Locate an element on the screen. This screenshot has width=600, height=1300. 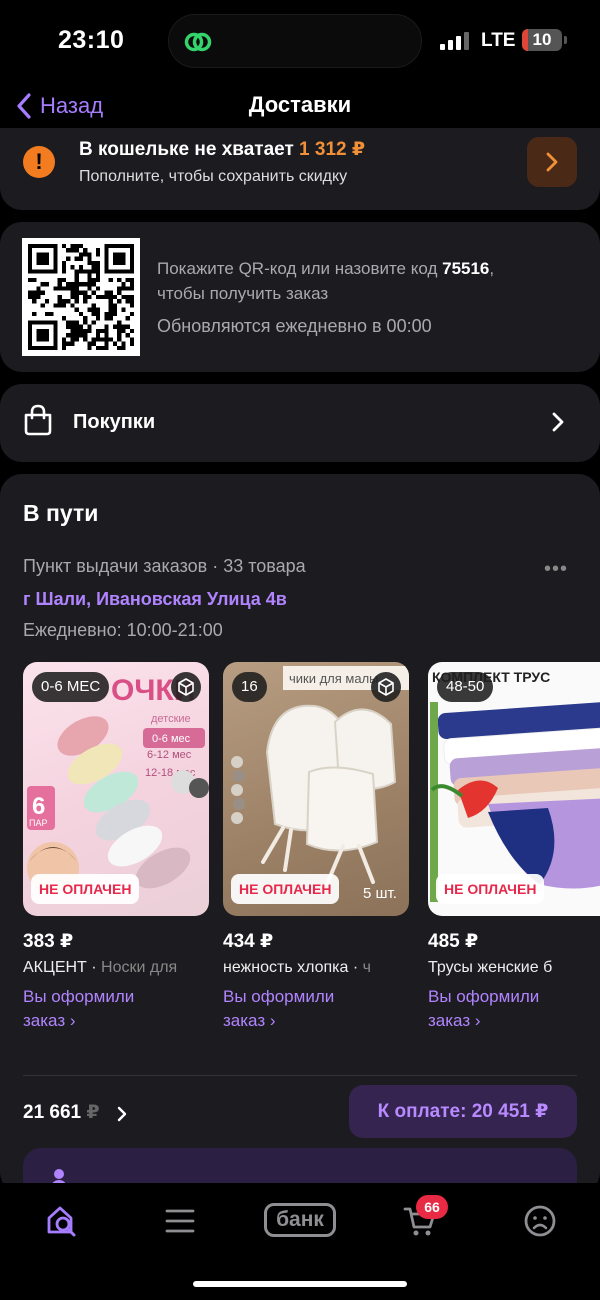
warning-icon: ! is located at coordinates (39, 162).